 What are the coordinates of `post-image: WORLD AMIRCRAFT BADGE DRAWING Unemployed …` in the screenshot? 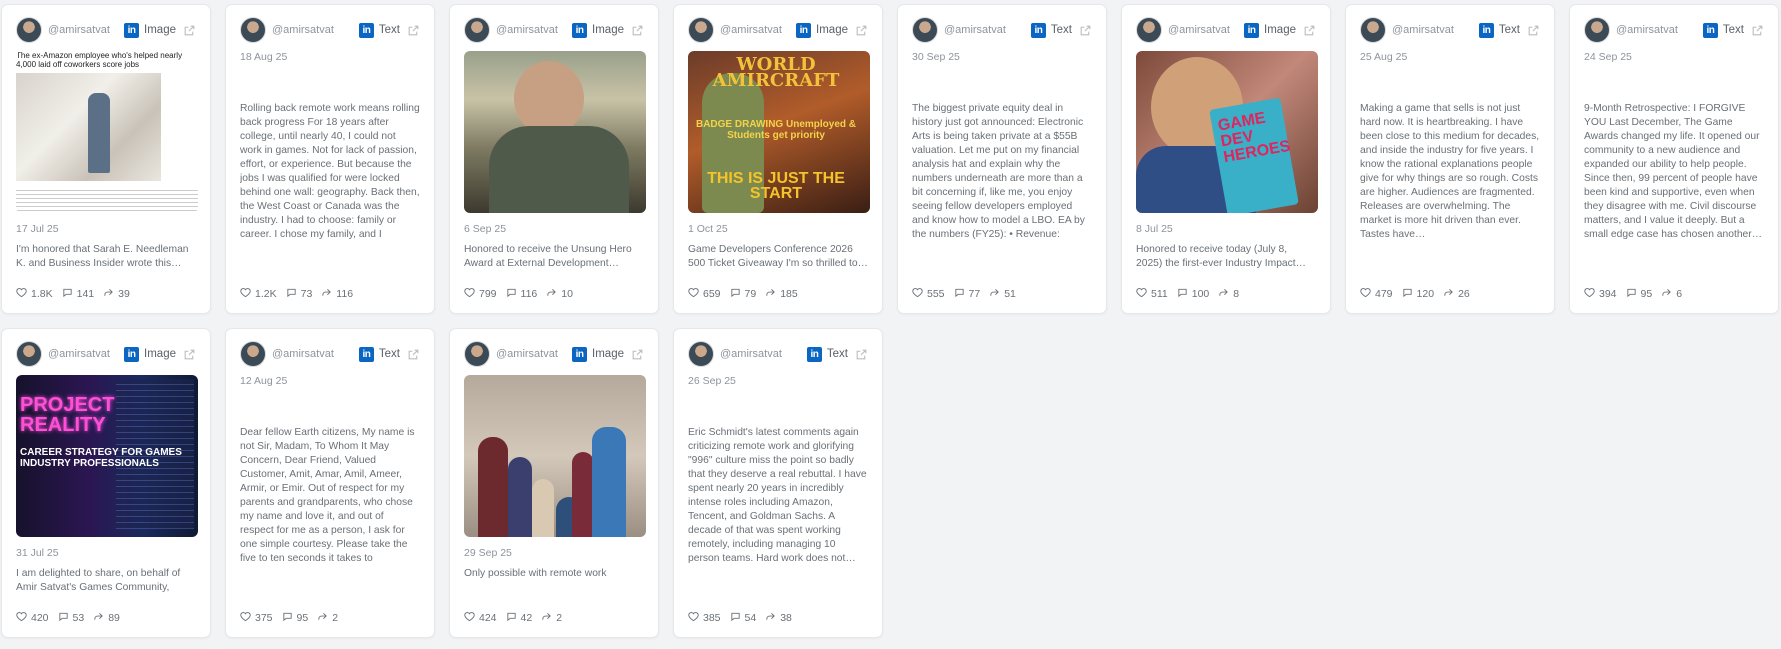 It's located at (779, 132).